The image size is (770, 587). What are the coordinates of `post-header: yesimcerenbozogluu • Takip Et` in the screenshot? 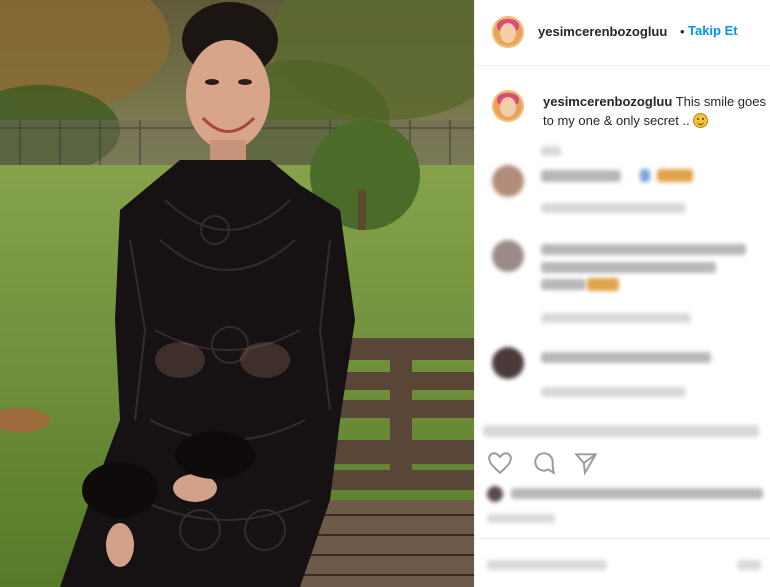 It's located at (622, 33).